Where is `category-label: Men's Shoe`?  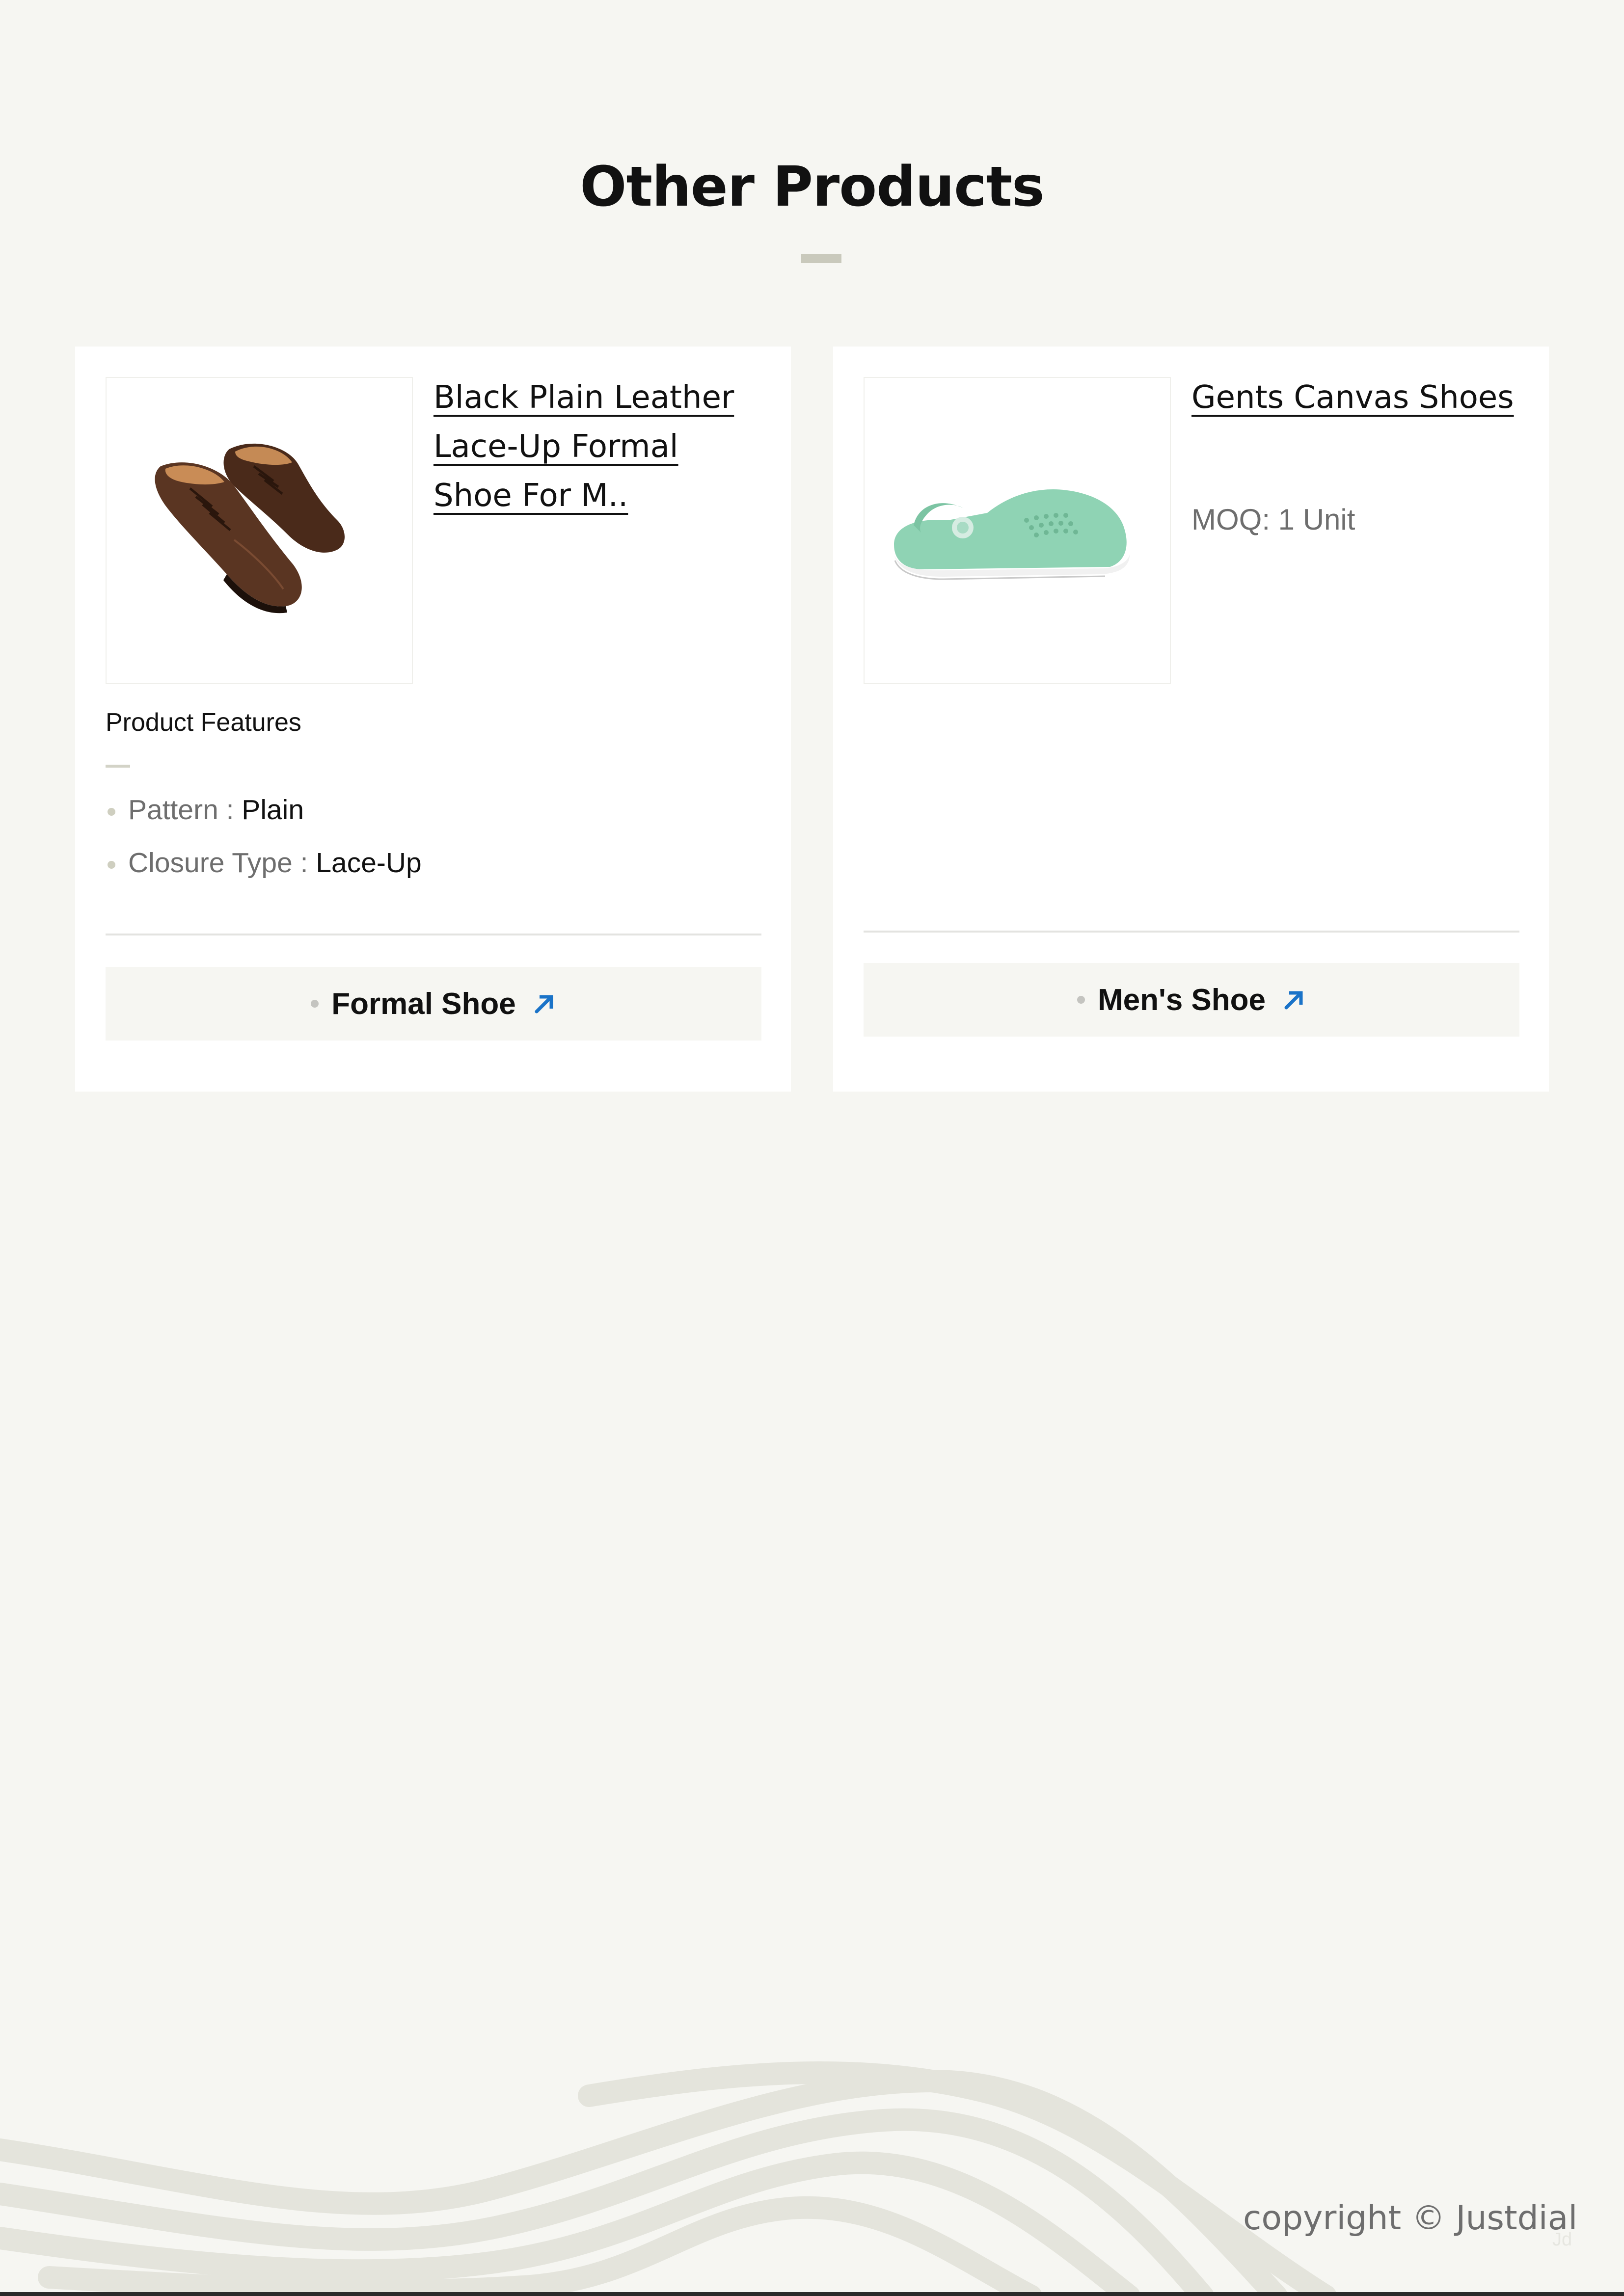 category-label: Men's Shoe is located at coordinates (1181, 1000).